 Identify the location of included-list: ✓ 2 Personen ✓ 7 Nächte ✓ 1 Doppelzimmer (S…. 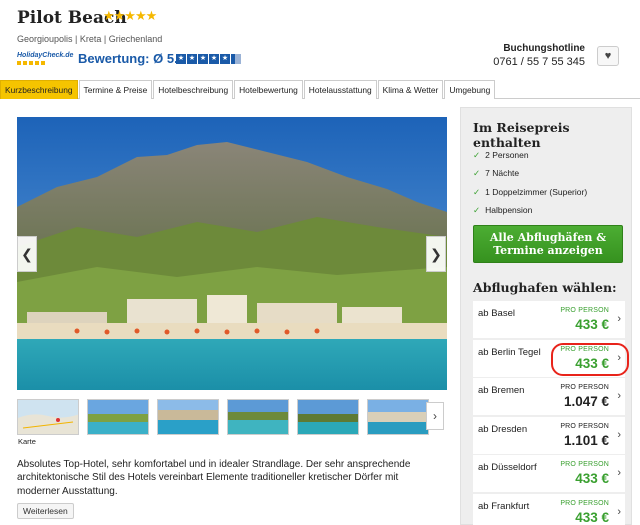
(530, 185).